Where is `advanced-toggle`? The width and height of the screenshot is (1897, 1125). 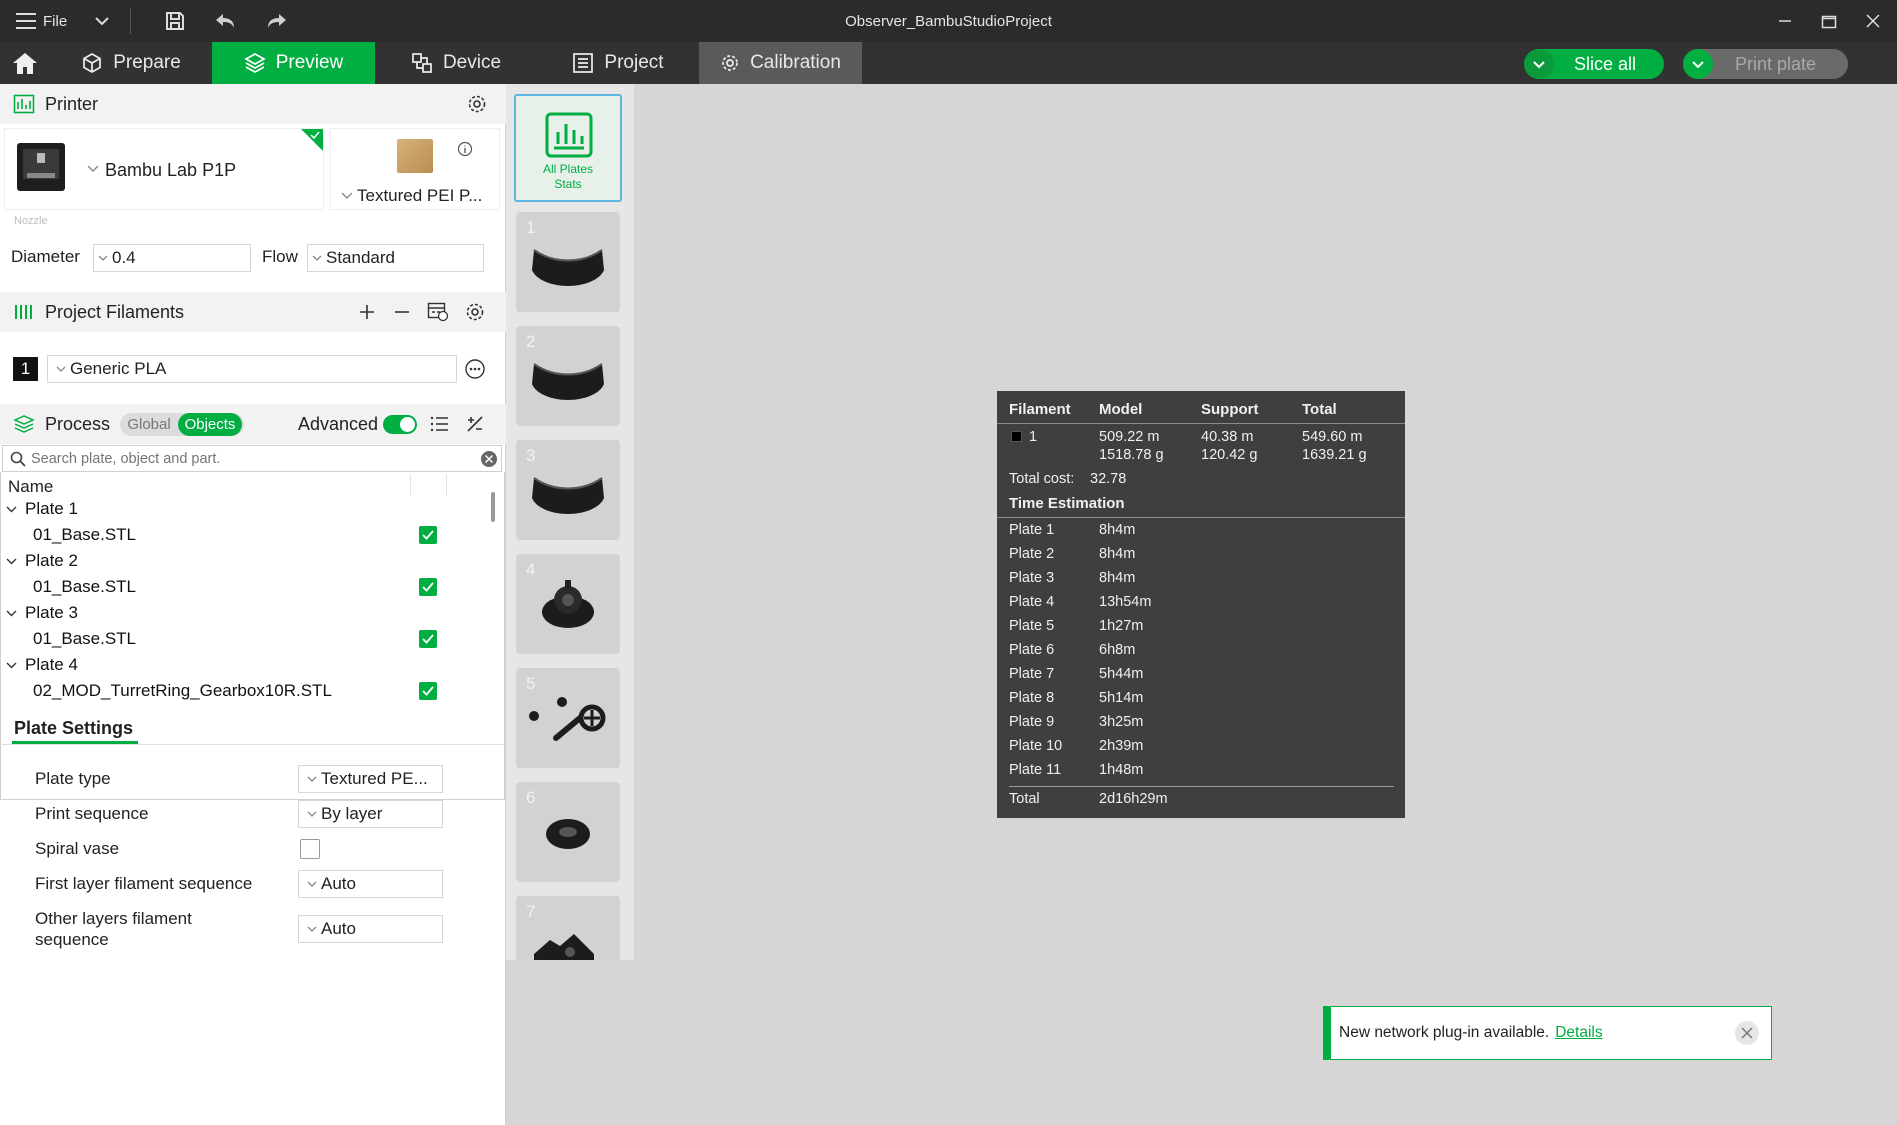
advanced-toggle is located at coordinates (400, 424).